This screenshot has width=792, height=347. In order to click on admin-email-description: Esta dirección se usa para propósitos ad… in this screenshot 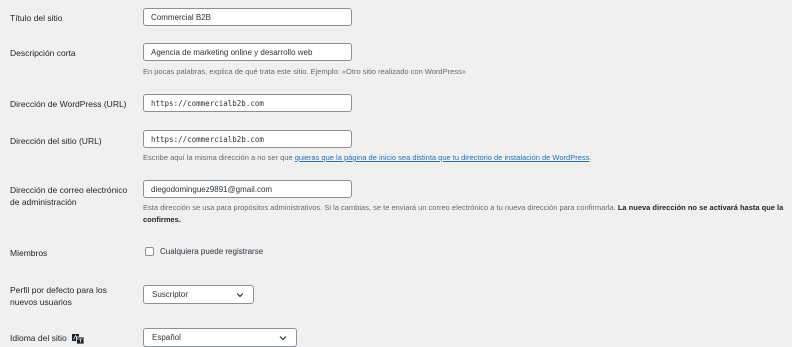, I will do `click(465, 214)`.